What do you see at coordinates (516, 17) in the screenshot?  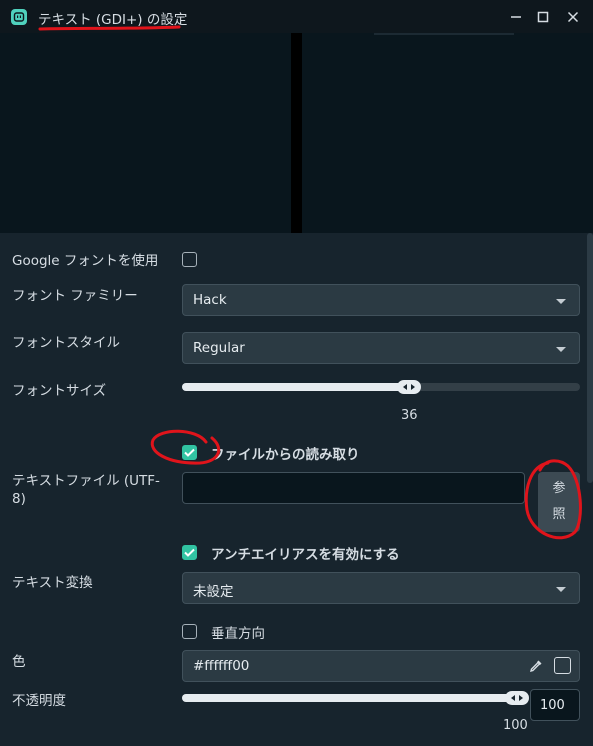 I see `minimize-icon` at bounding box center [516, 17].